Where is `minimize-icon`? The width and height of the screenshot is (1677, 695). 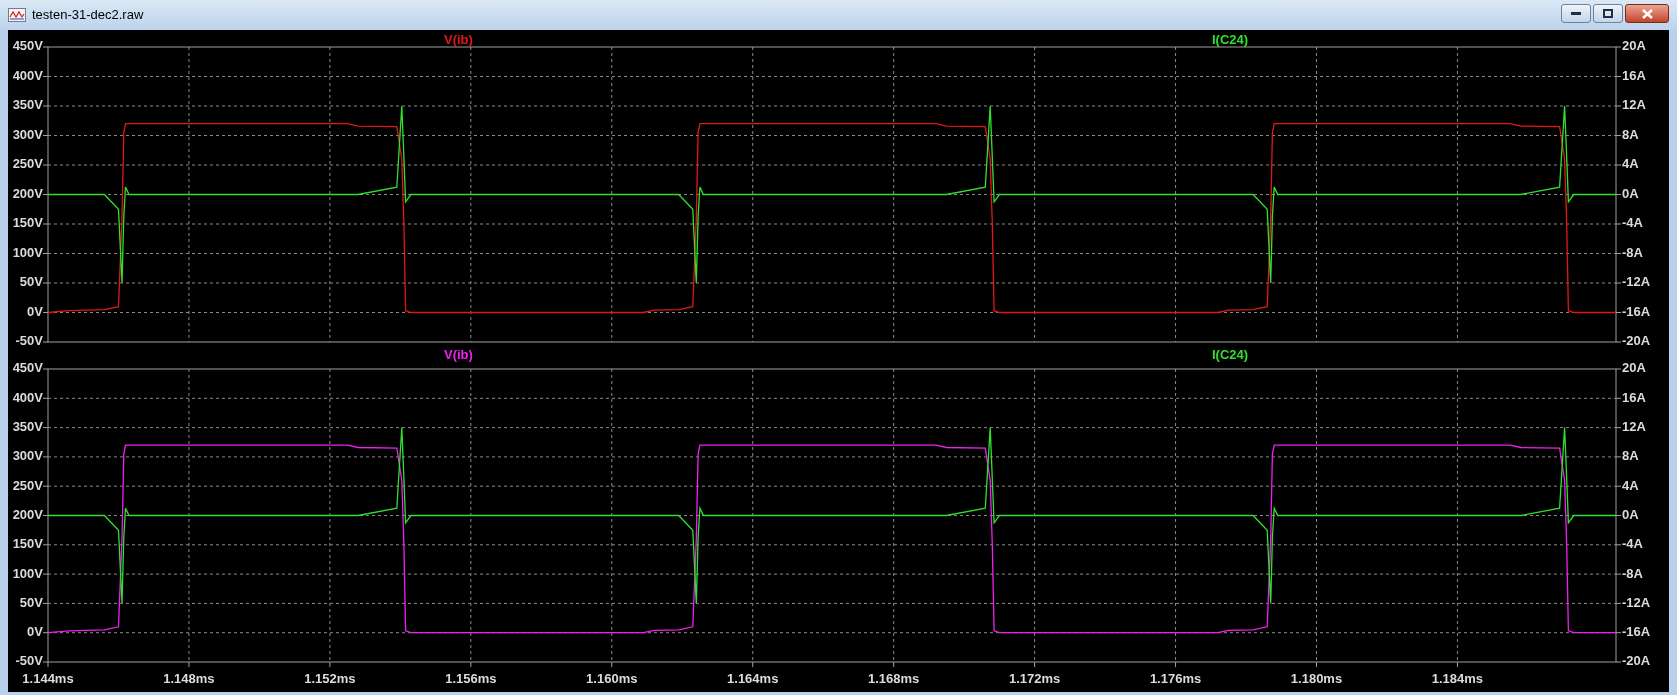
minimize-icon is located at coordinates (1576, 13).